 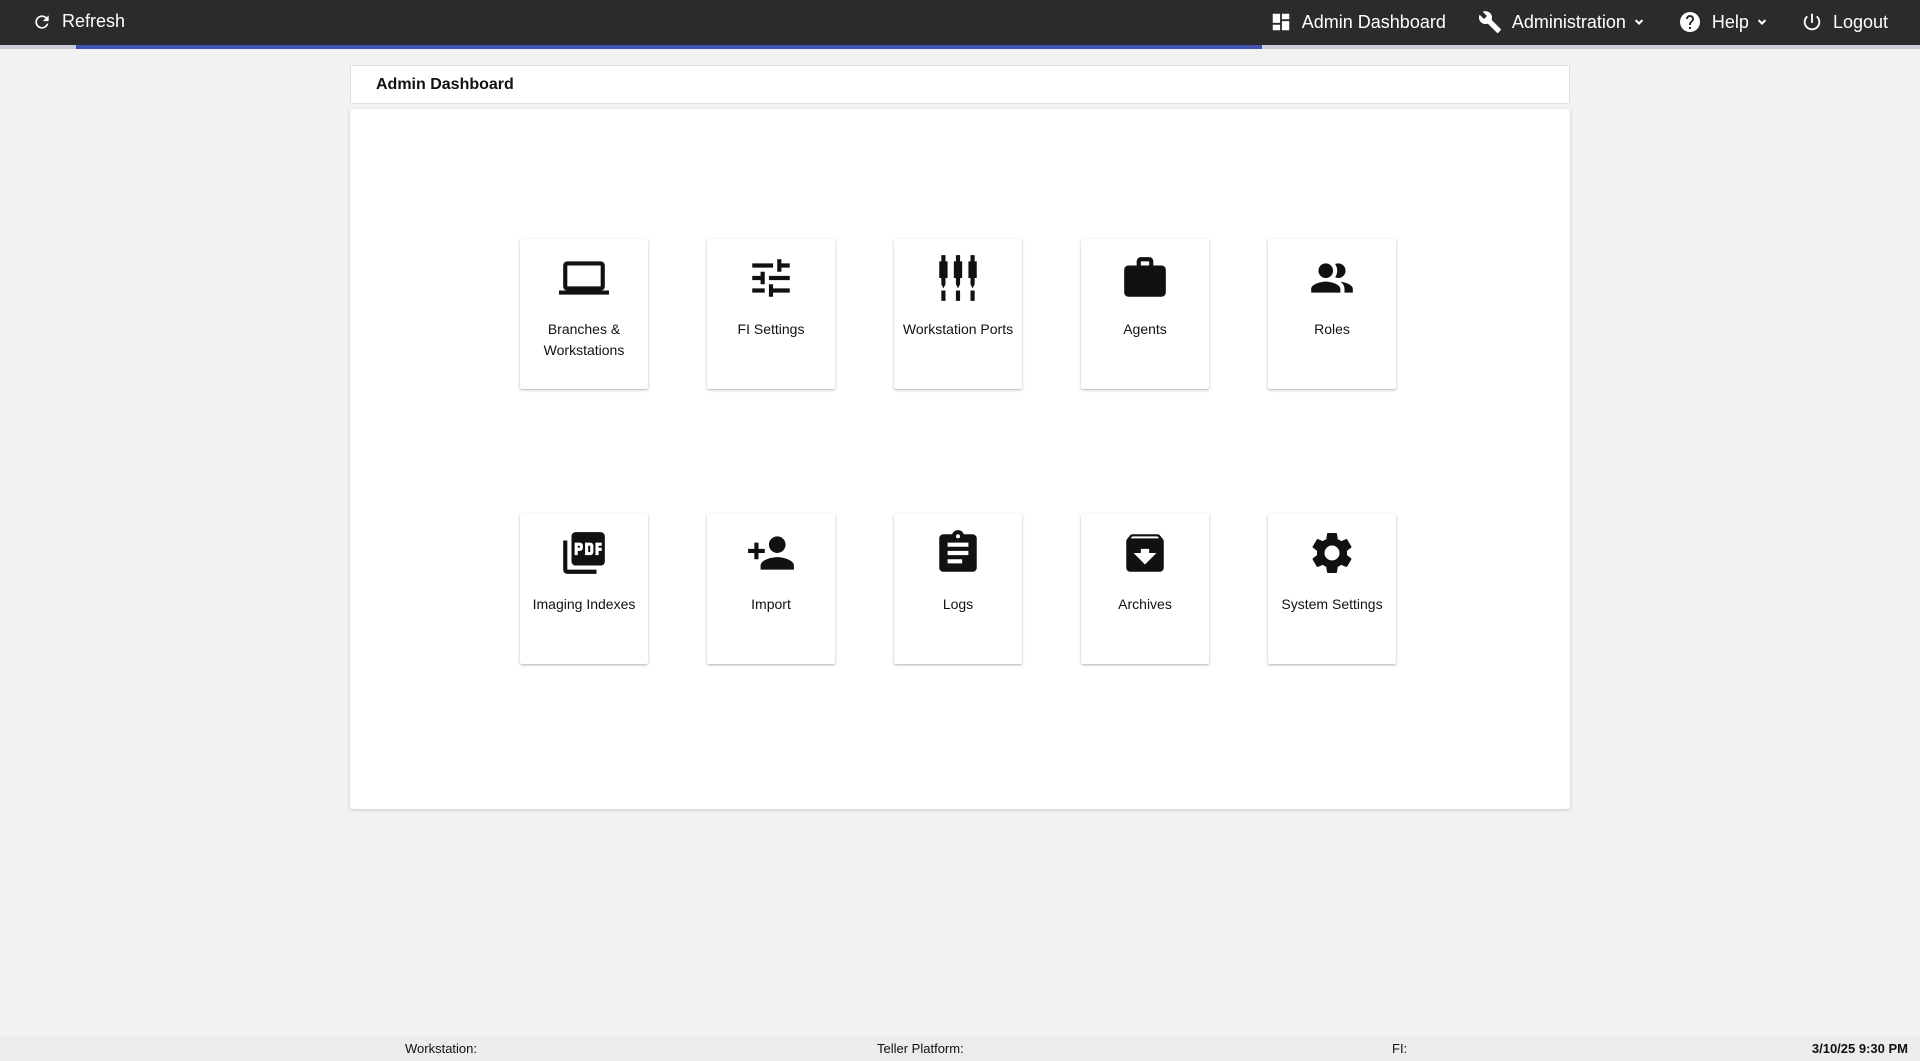 I want to click on person-add-icon, so click(x=771, y=553).